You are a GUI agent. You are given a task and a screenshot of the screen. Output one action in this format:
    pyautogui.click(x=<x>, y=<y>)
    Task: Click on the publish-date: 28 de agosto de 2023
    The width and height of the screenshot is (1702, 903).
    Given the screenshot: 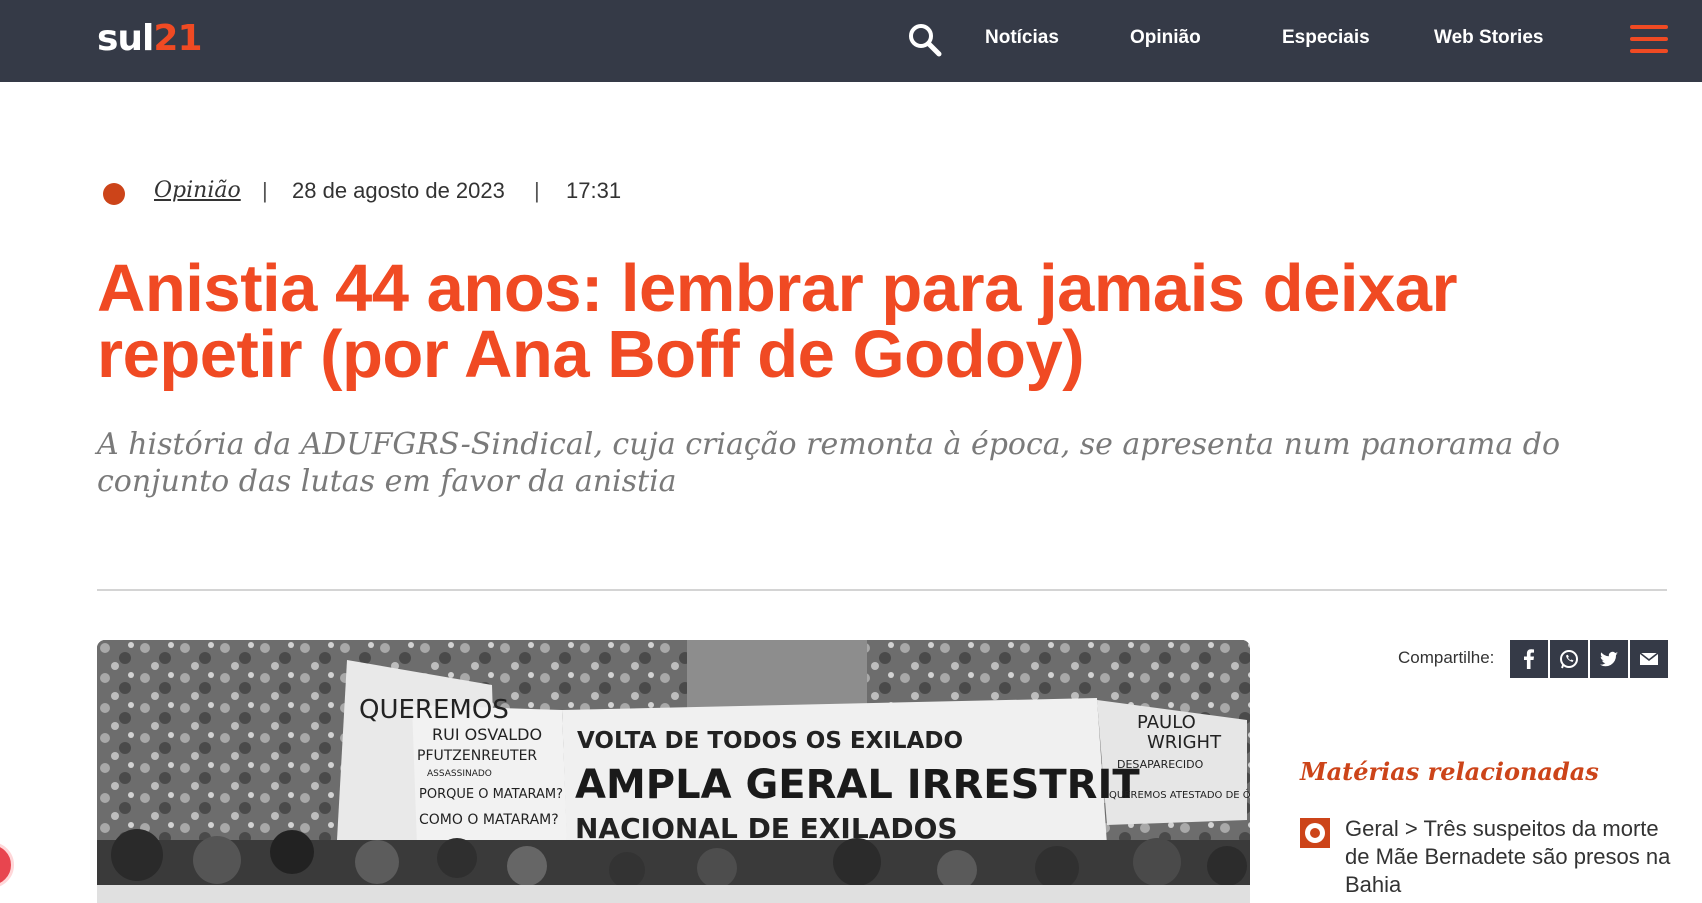 What is the action you would take?
    pyautogui.click(x=398, y=190)
    